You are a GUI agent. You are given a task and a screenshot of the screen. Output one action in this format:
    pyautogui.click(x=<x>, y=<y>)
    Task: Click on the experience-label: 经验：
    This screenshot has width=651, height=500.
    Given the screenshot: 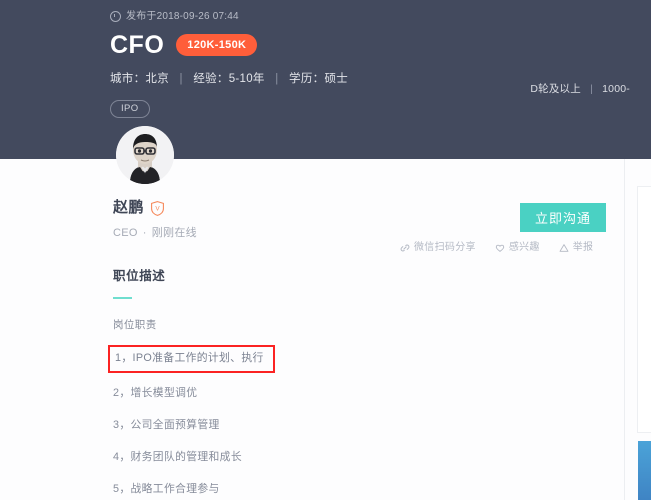 What is the action you would take?
    pyautogui.click(x=211, y=79)
    